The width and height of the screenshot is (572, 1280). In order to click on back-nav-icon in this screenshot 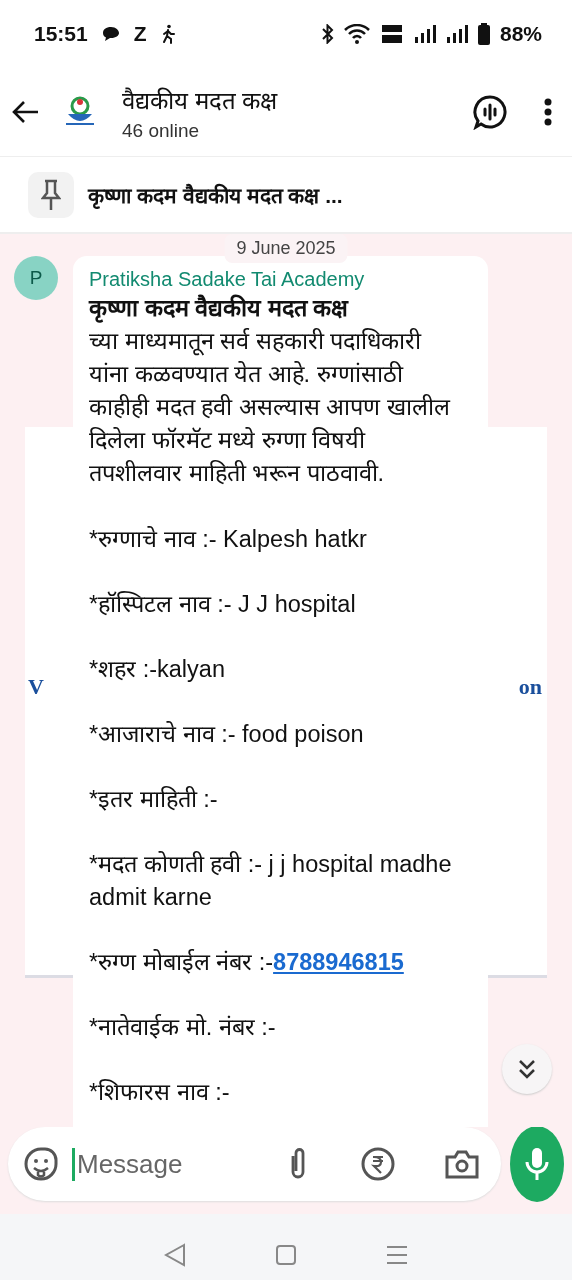, I will do `click(175, 1255)`.